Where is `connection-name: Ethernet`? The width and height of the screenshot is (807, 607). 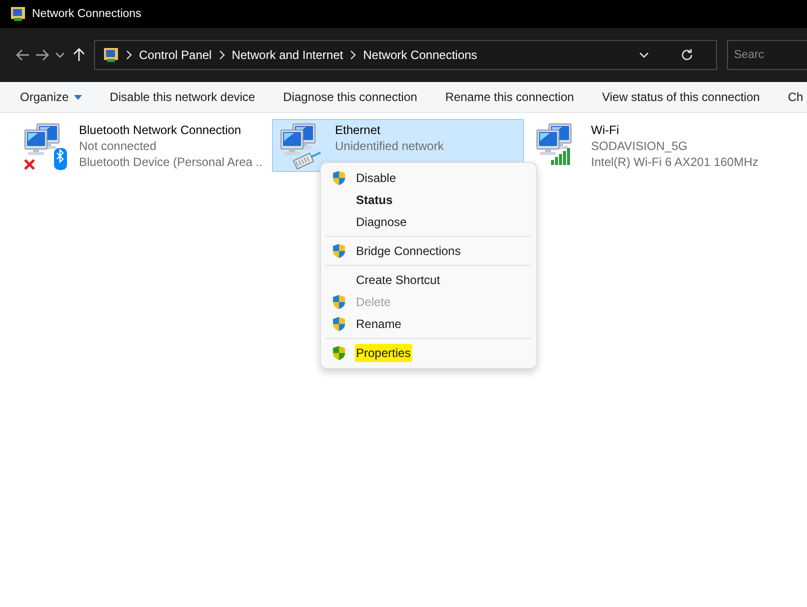
connection-name: Ethernet is located at coordinates (358, 130).